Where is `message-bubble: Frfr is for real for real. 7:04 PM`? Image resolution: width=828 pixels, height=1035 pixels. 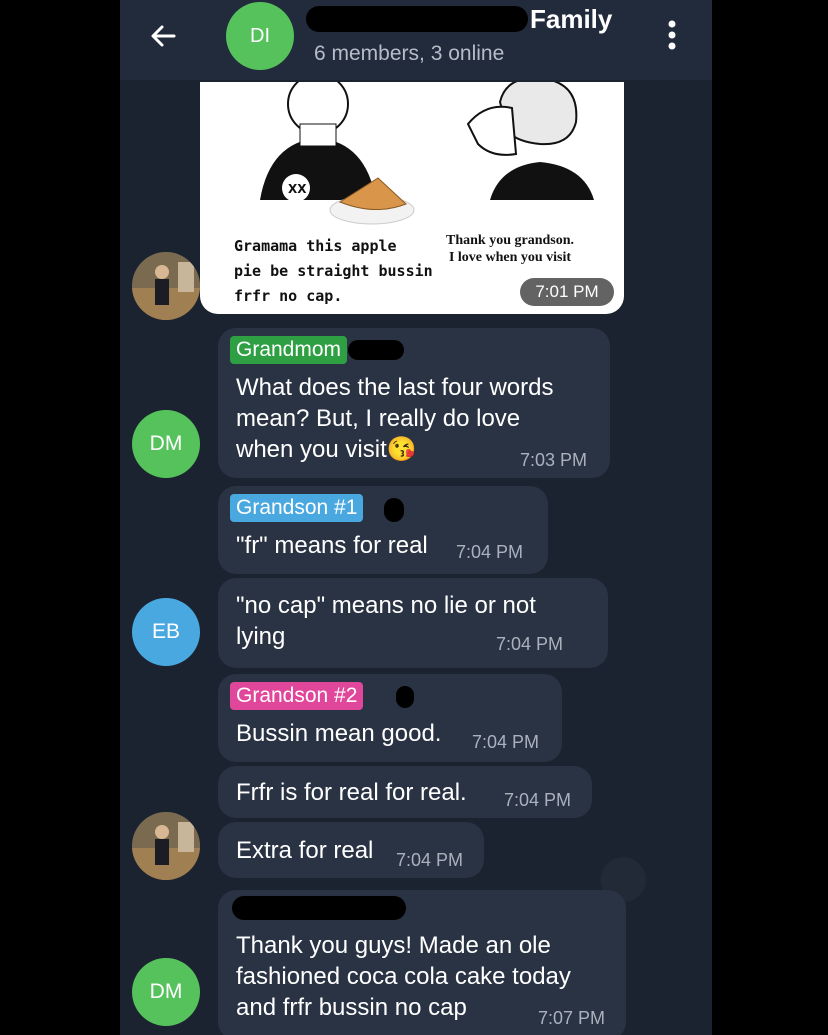 message-bubble: Frfr is for real for real. 7:04 PM is located at coordinates (405, 792).